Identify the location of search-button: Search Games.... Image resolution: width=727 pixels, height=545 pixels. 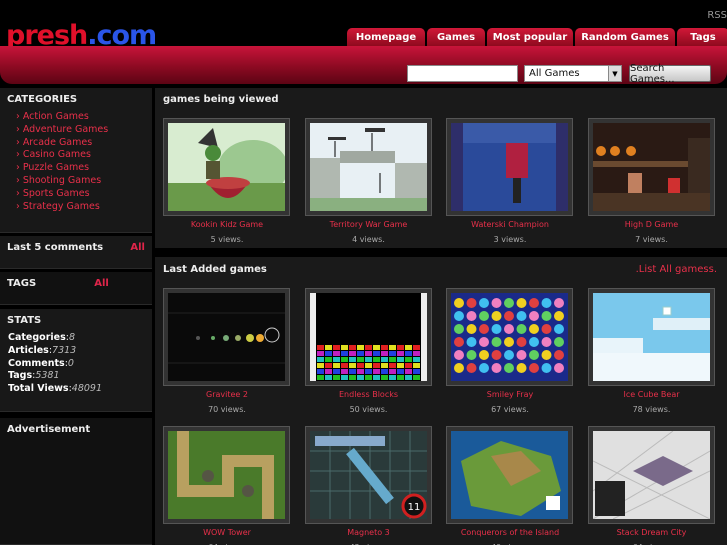
(670, 74).